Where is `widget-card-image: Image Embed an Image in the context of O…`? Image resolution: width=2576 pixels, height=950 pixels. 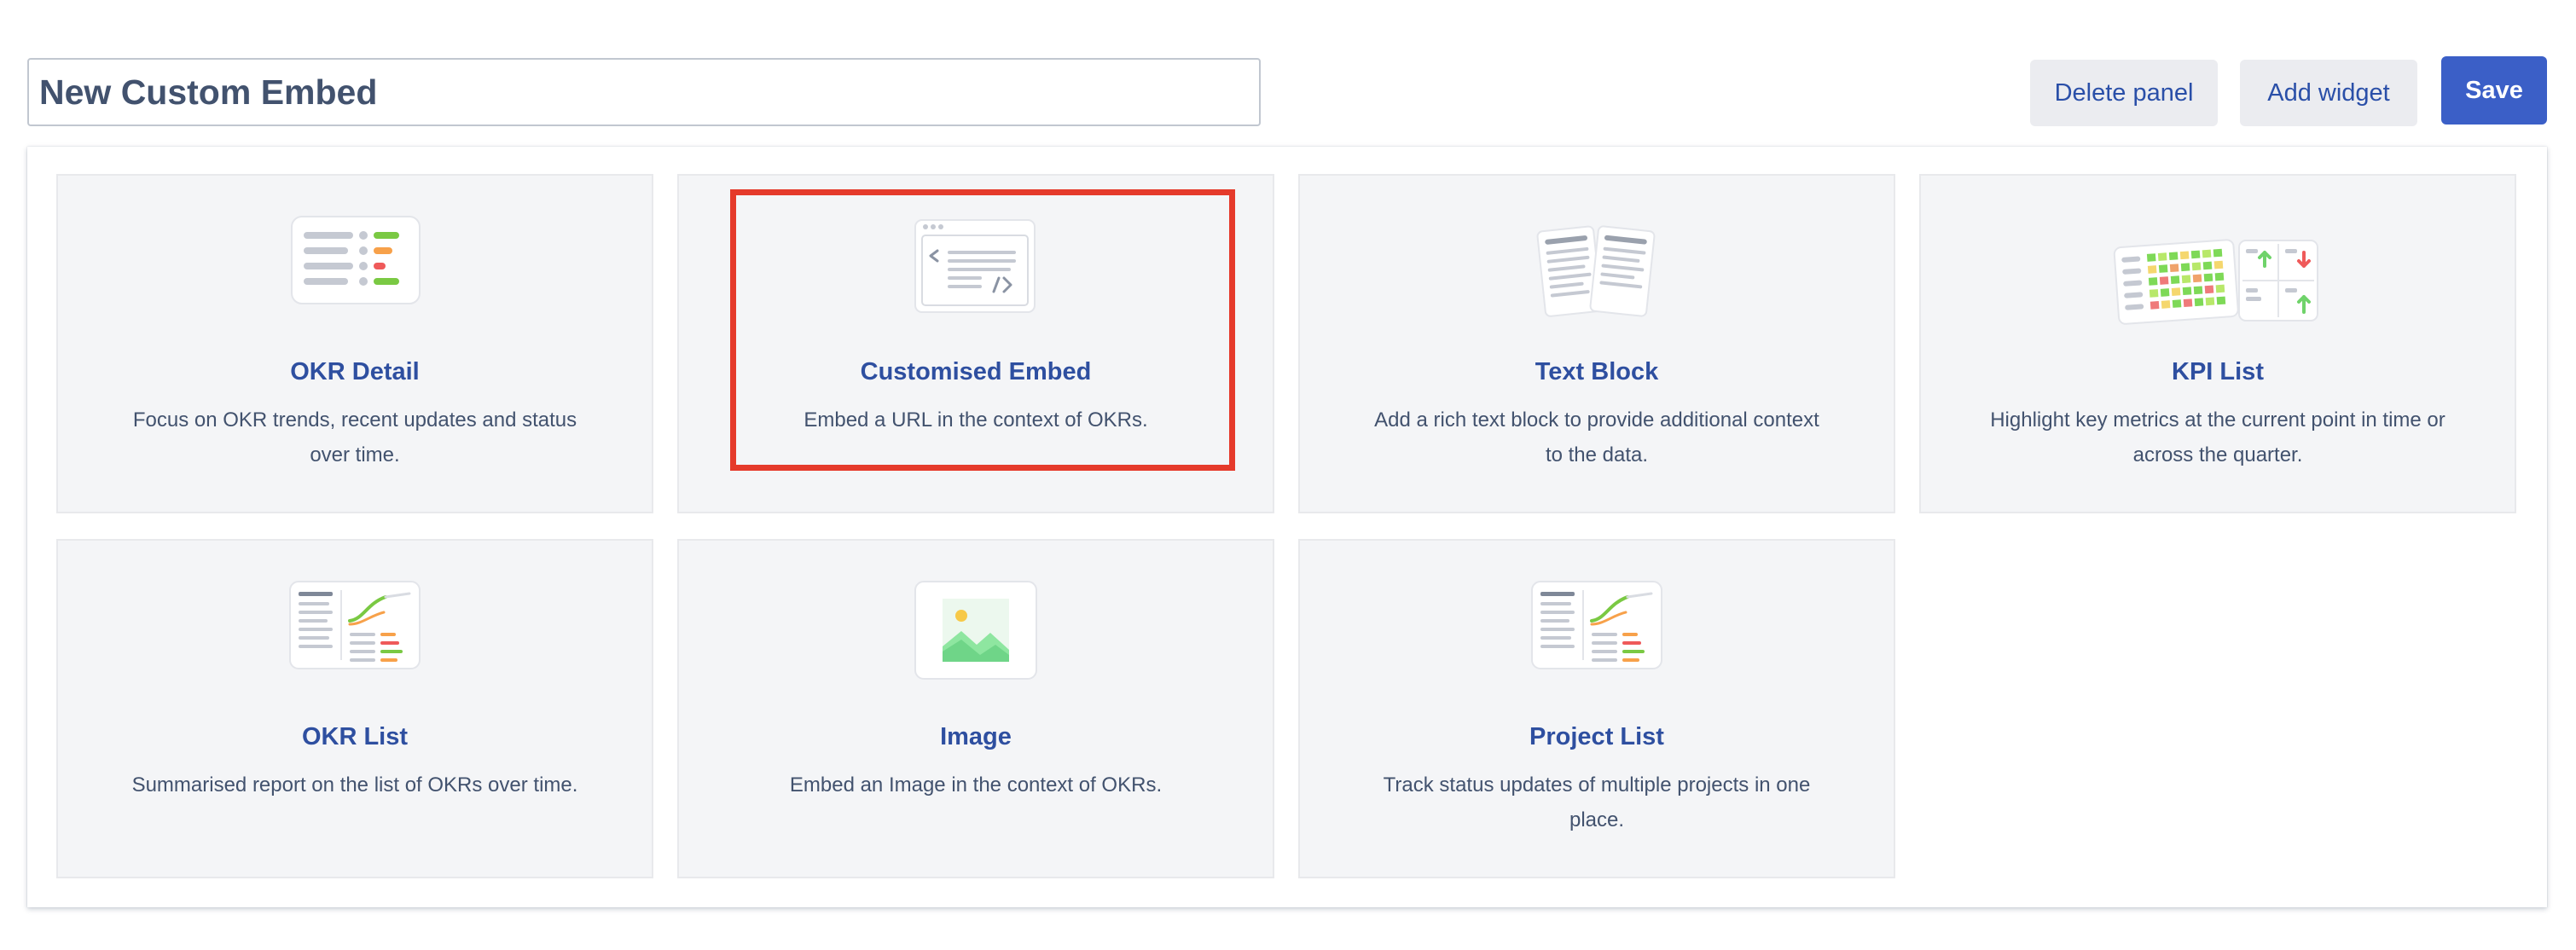 widget-card-image: Image Embed an Image in the context of O… is located at coordinates (975, 709).